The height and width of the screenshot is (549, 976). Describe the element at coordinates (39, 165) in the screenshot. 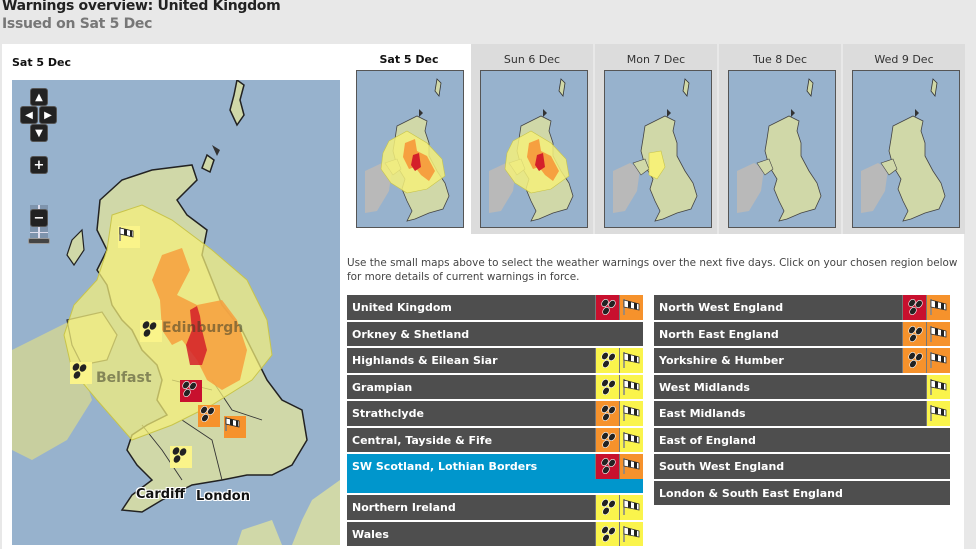

I see `zoom-in-button: +` at that location.